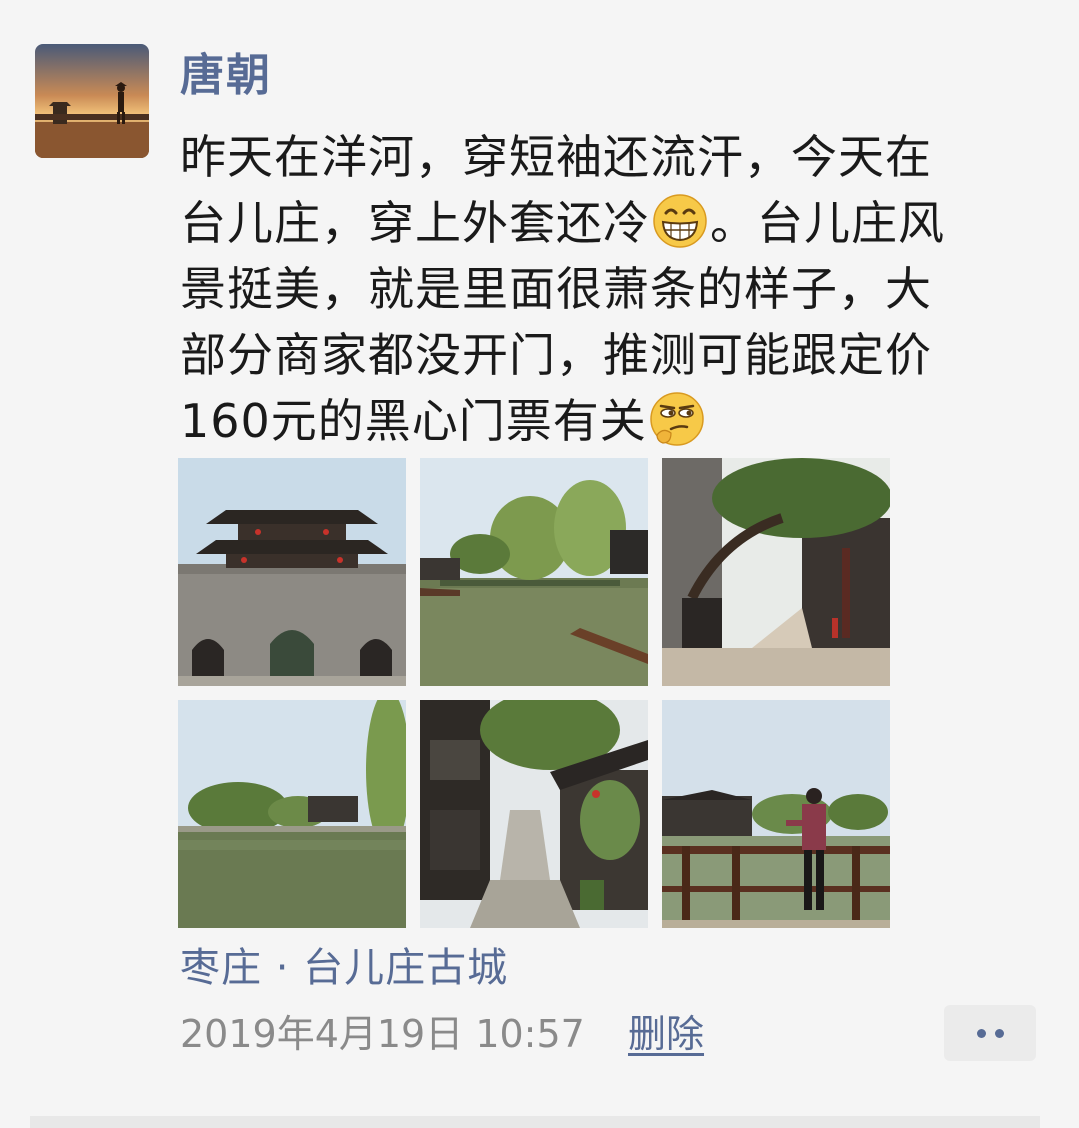 This screenshot has height=1128, width=1079. I want to click on city-gate-tower-photo, so click(292, 572).